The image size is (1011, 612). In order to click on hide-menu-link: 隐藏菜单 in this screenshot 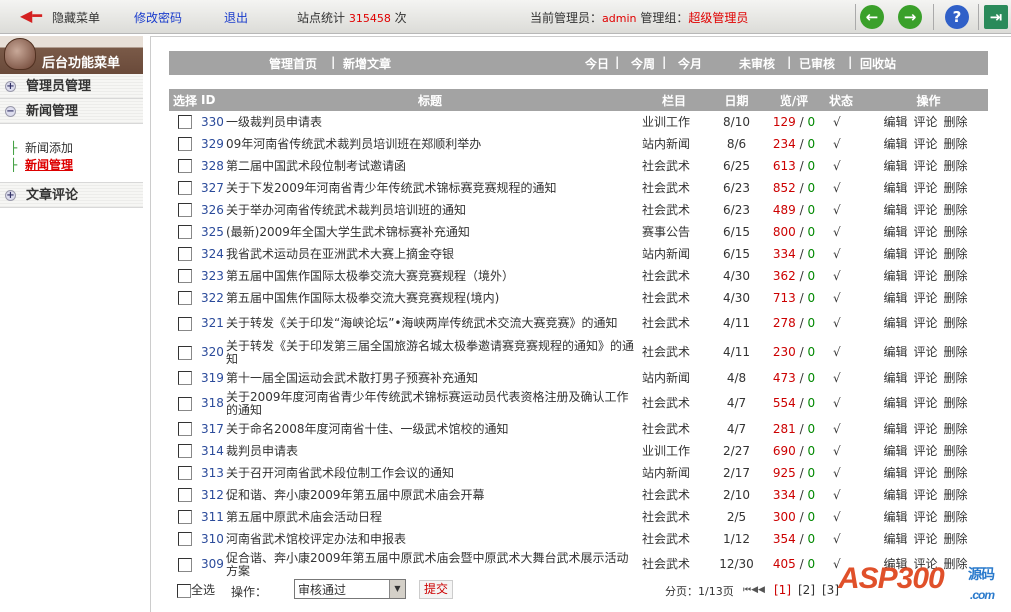, I will do `click(76, 17)`.